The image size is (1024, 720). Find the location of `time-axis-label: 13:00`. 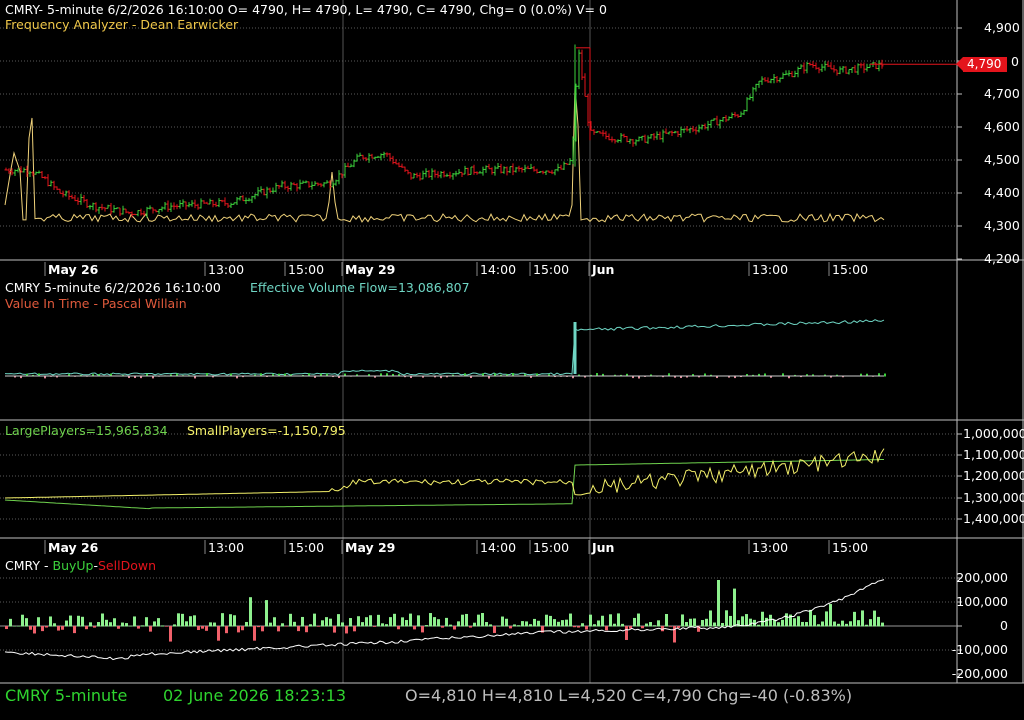

time-axis-label: 13:00 is located at coordinates (770, 269).